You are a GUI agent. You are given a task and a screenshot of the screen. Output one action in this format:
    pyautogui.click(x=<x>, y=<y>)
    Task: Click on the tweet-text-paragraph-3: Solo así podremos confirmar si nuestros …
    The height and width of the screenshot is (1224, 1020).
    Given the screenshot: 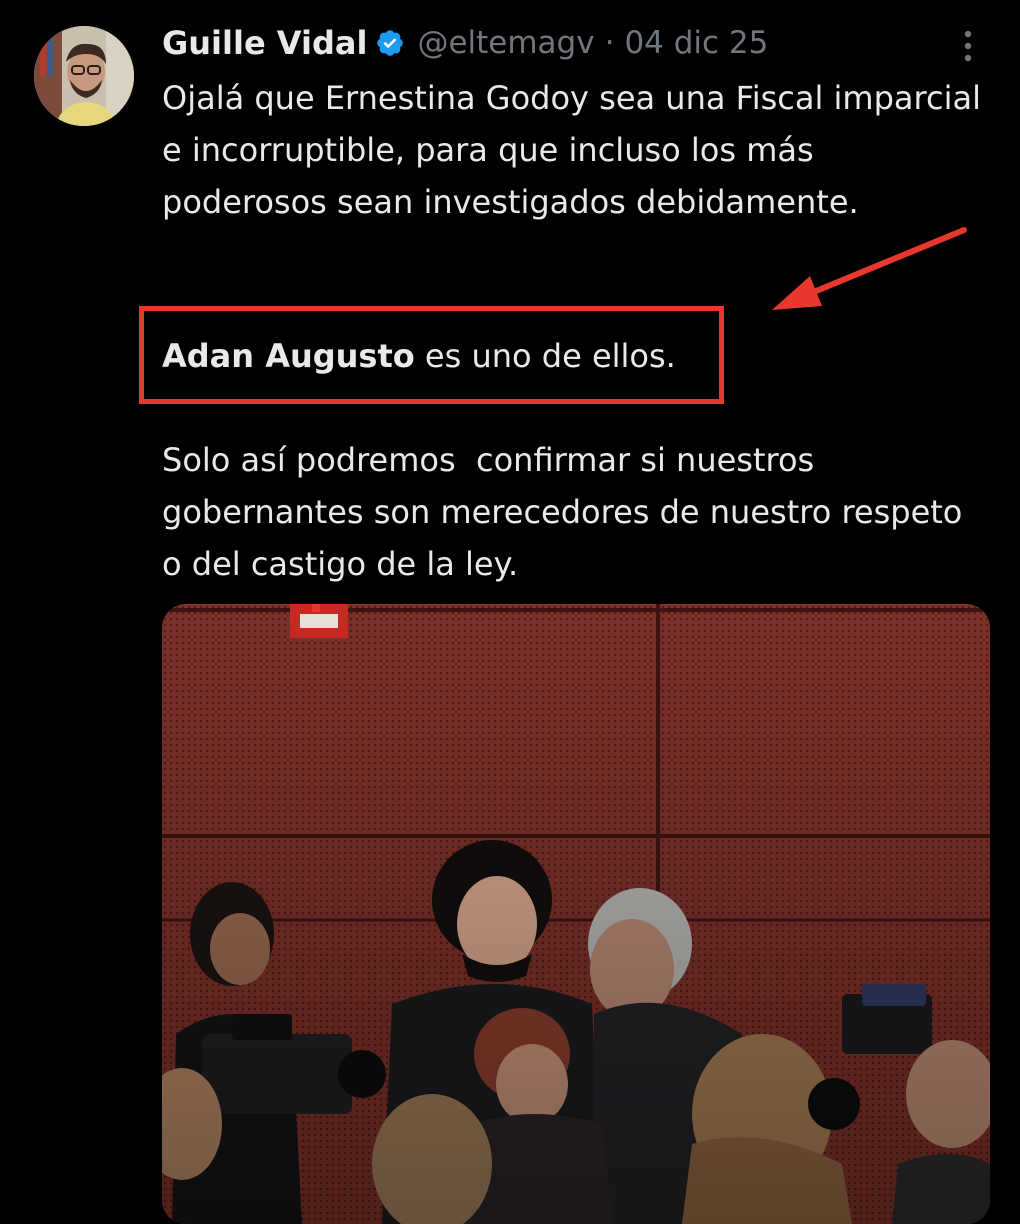 What is the action you would take?
    pyautogui.click(x=567, y=512)
    